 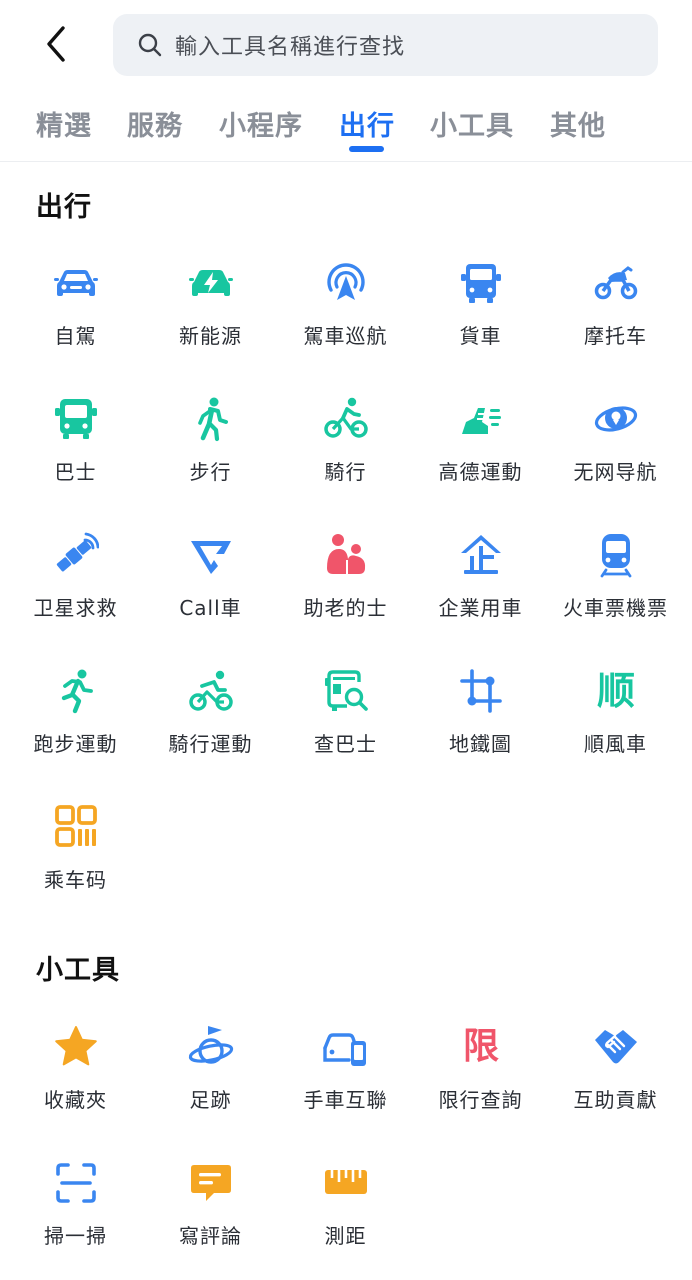 I want to click on tool-label: 寫評論, so click(x=210, y=1236).